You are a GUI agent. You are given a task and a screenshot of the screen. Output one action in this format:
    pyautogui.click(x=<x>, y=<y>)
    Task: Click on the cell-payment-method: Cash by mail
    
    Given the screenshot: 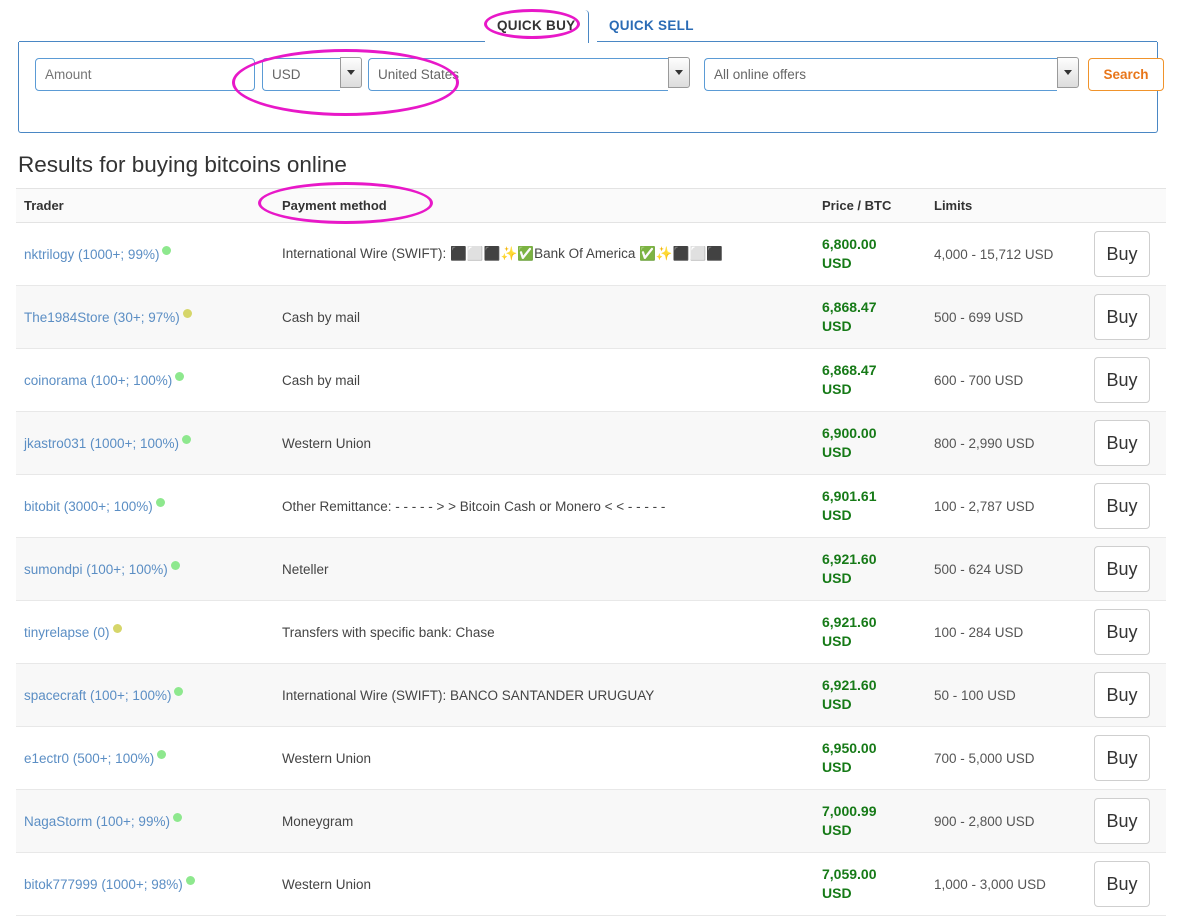 What is the action you would take?
    pyautogui.click(x=544, y=317)
    